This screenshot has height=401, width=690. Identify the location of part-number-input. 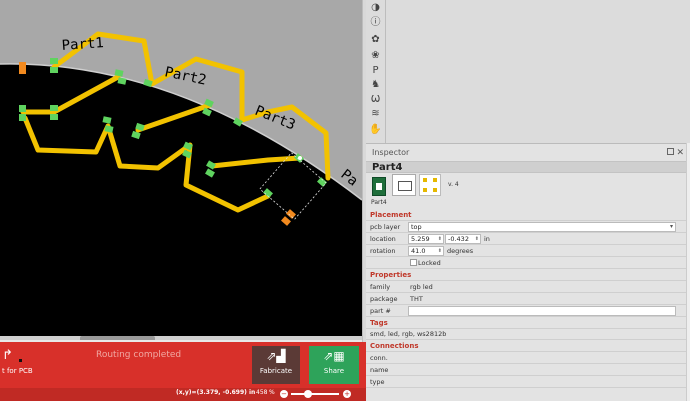
(542, 311).